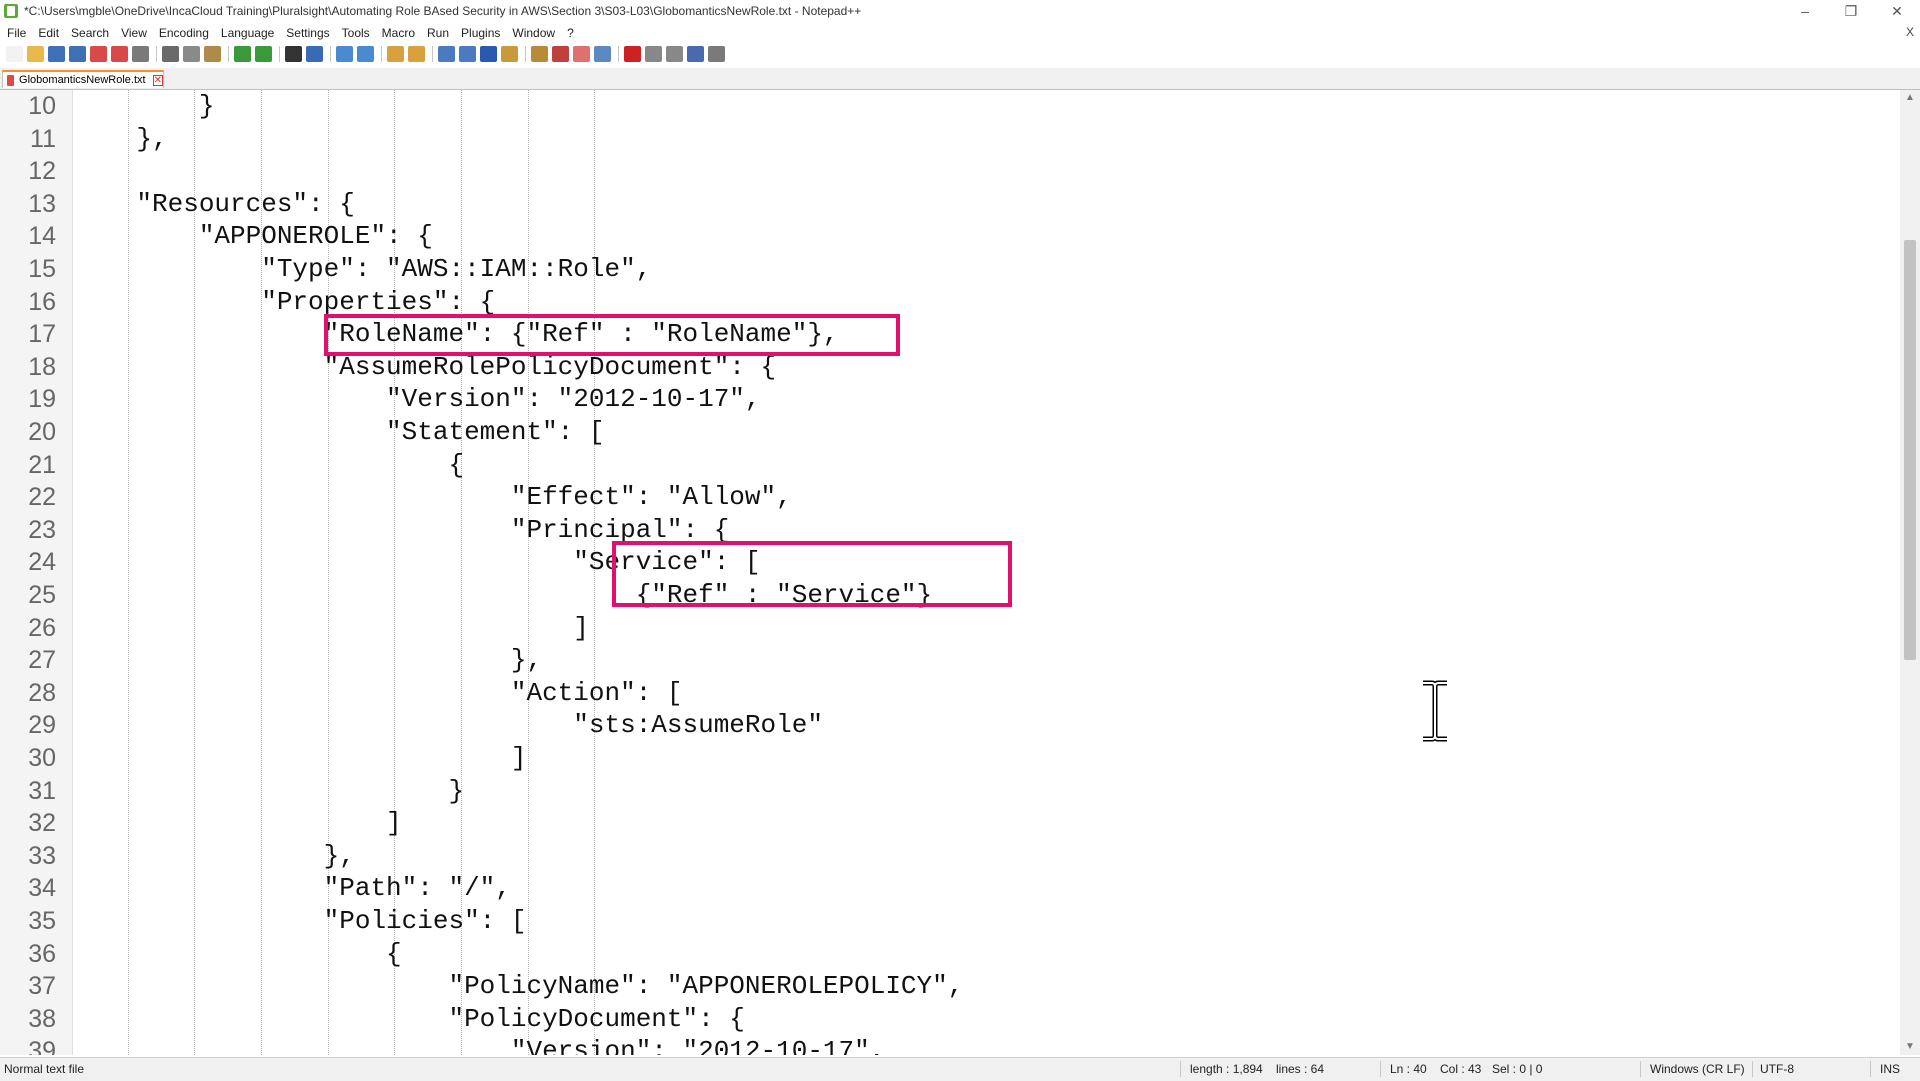  Describe the element at coordinates (950, 725) in the screenshot. I see `code-line: 29 "sts:AssumeRole"` at that location.